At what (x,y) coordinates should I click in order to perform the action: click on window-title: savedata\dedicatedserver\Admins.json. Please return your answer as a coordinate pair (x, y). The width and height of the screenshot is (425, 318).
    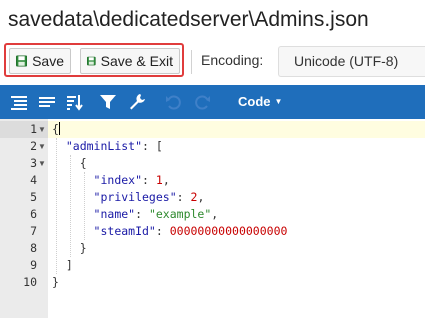
    Looking at the image, I should click on (188, 19).